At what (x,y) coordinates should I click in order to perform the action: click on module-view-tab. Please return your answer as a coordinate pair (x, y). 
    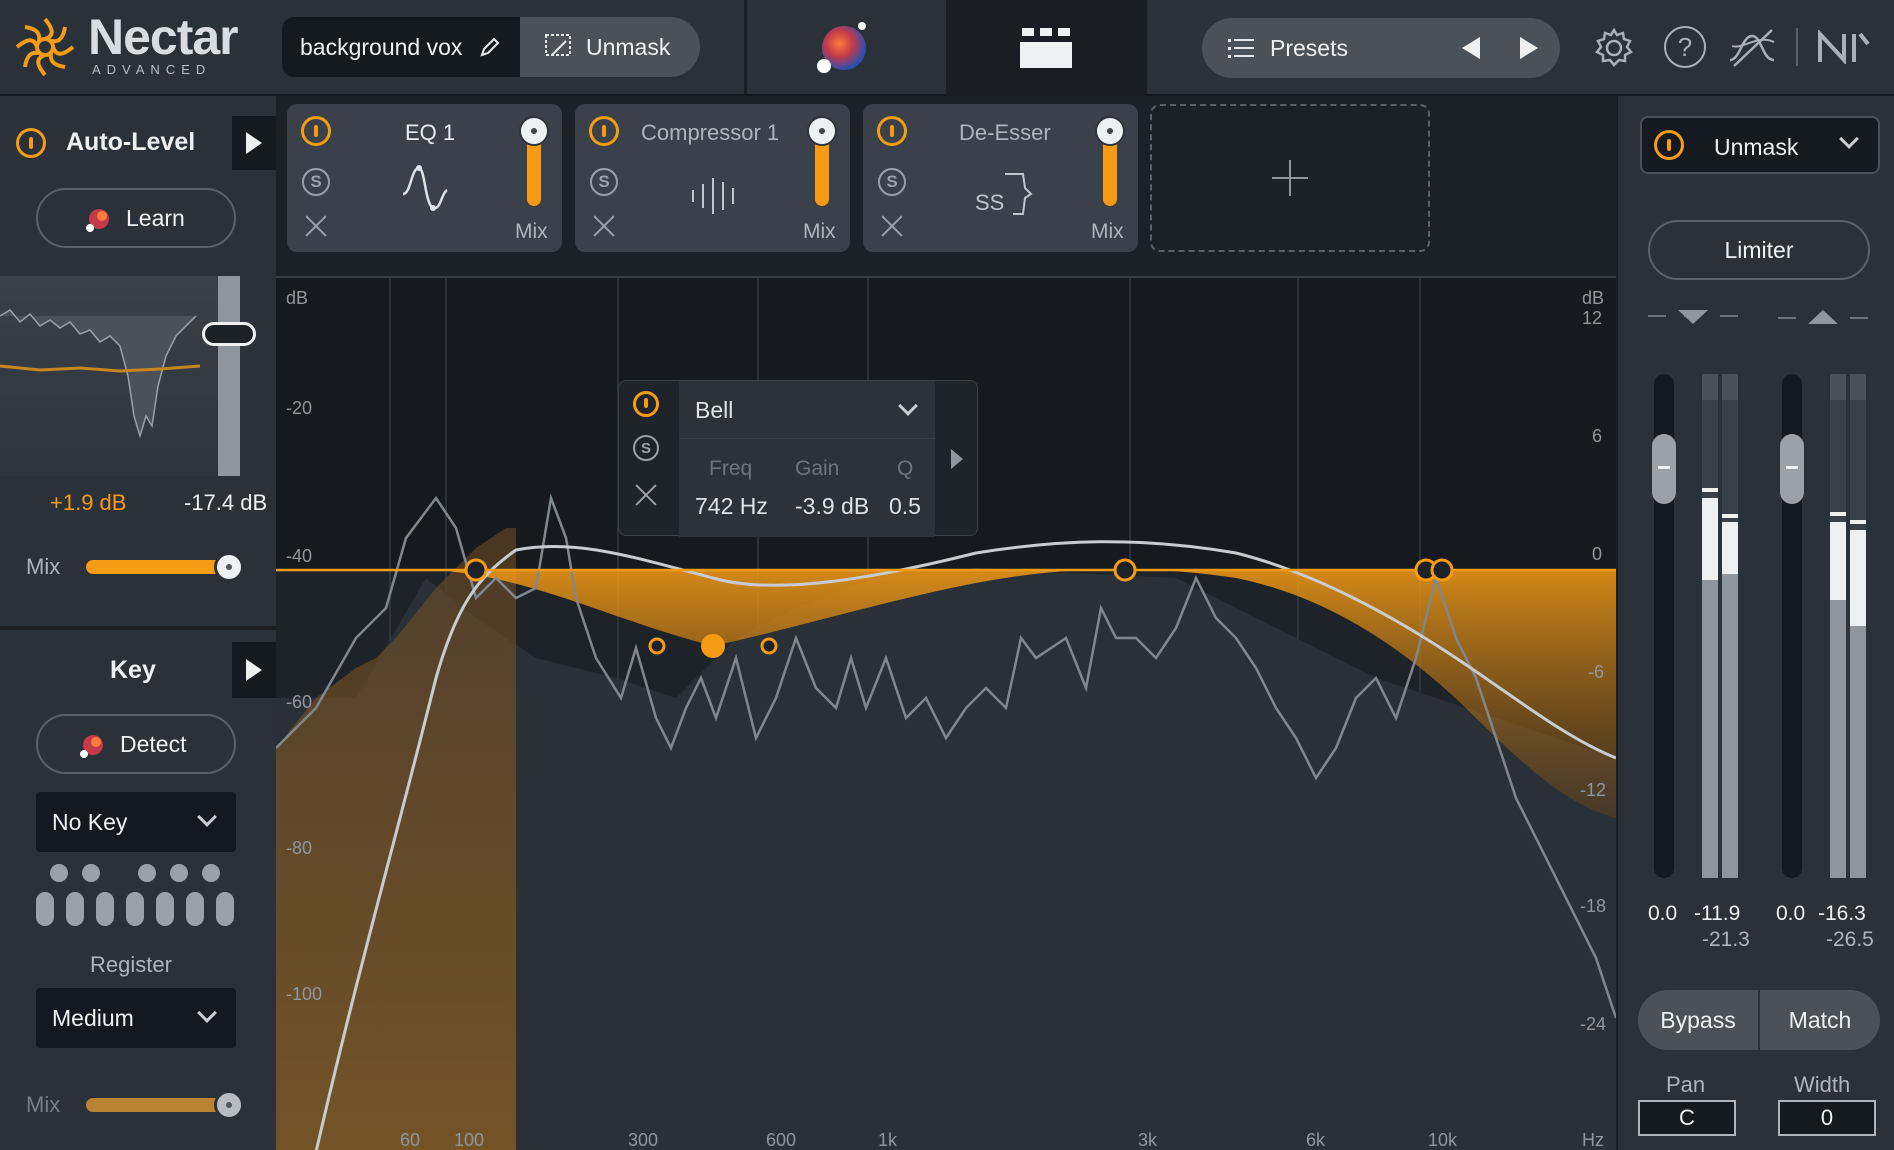
    Looking at the image, I should click on (1045, 48).